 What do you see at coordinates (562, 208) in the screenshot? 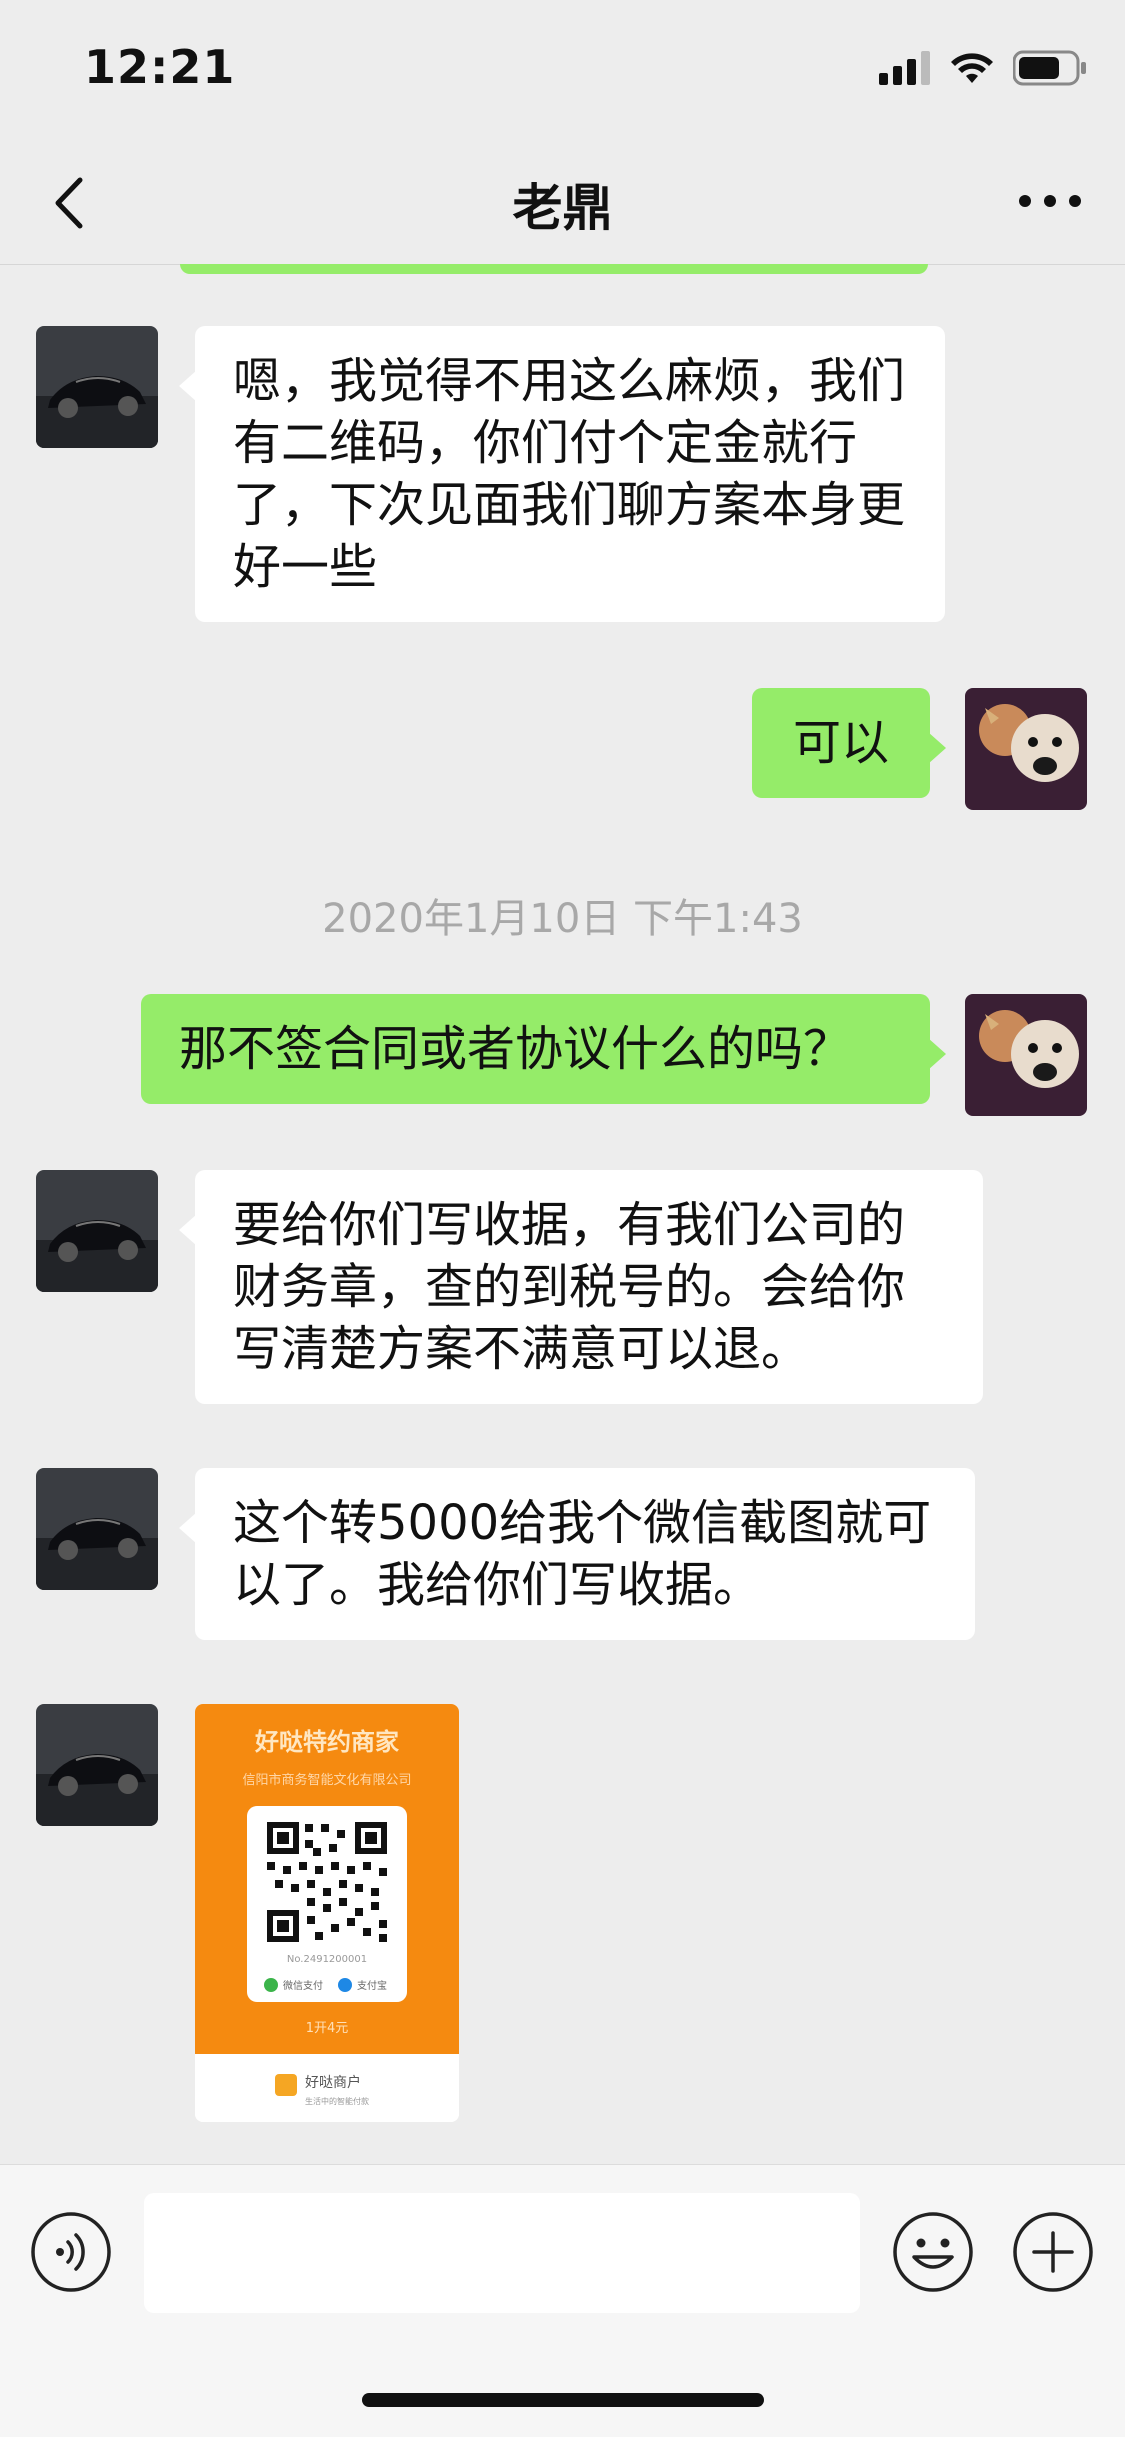
I see `chat-title: 老鼎` at bounding box center [562, 208].